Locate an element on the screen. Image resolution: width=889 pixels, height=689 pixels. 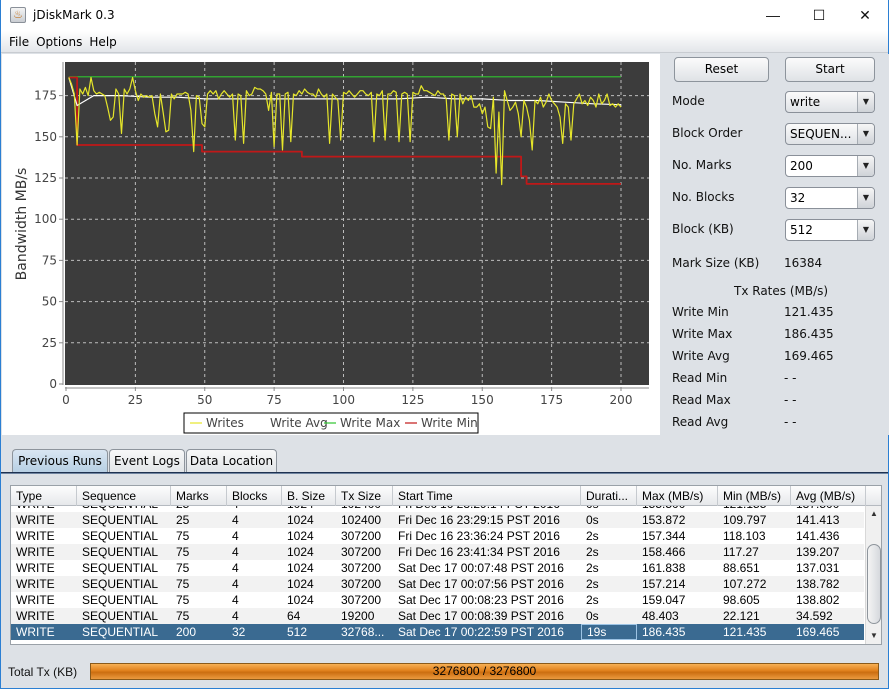
window-title: jDiskMark 0.3 is located at coordinates (74, 15).